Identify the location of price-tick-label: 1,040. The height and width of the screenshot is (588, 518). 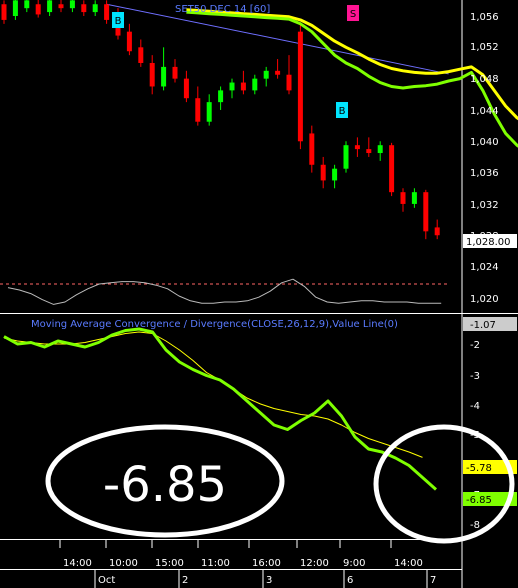
(484, 142).